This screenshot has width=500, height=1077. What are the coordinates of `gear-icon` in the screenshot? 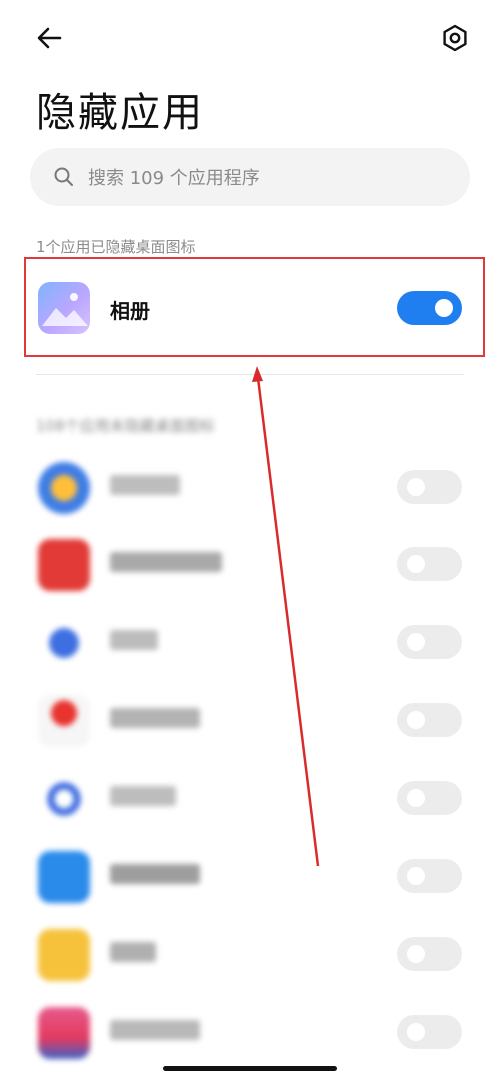 It's located at (455, 38).